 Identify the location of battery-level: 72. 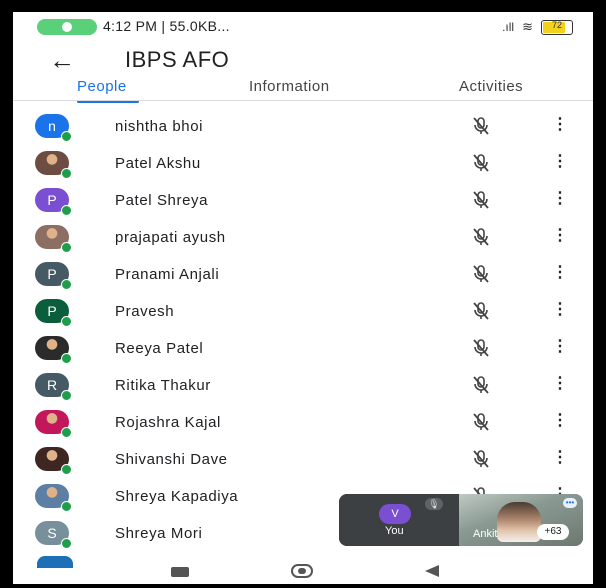
(556, 24).